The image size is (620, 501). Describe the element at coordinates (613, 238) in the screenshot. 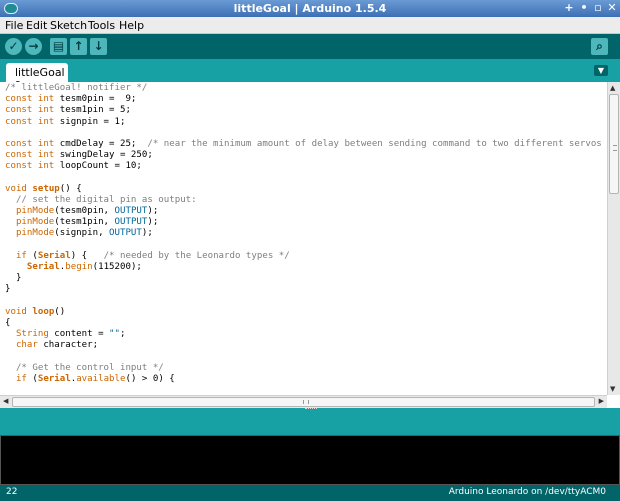

I see `vertical-scrollbar: ▲ ▼` at that location.